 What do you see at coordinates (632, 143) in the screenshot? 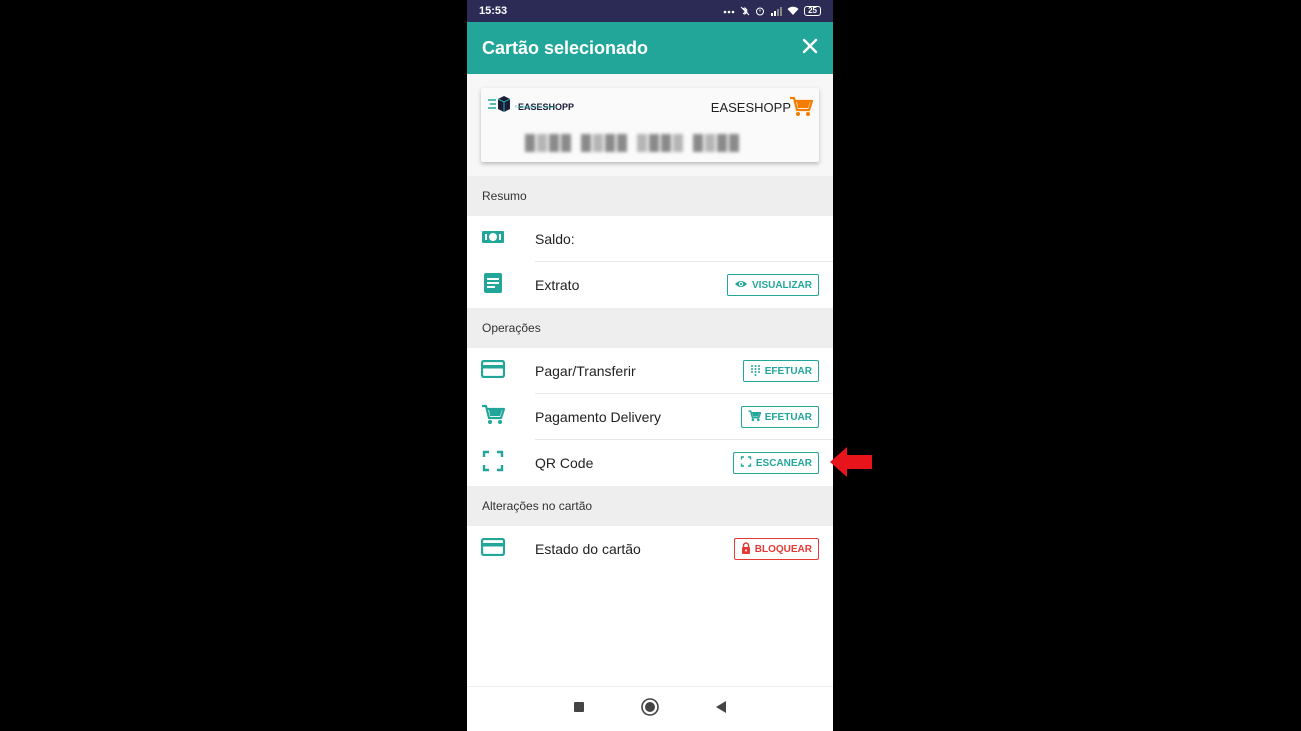
I see `card-number-obscured` at bounding box center [632, 143].